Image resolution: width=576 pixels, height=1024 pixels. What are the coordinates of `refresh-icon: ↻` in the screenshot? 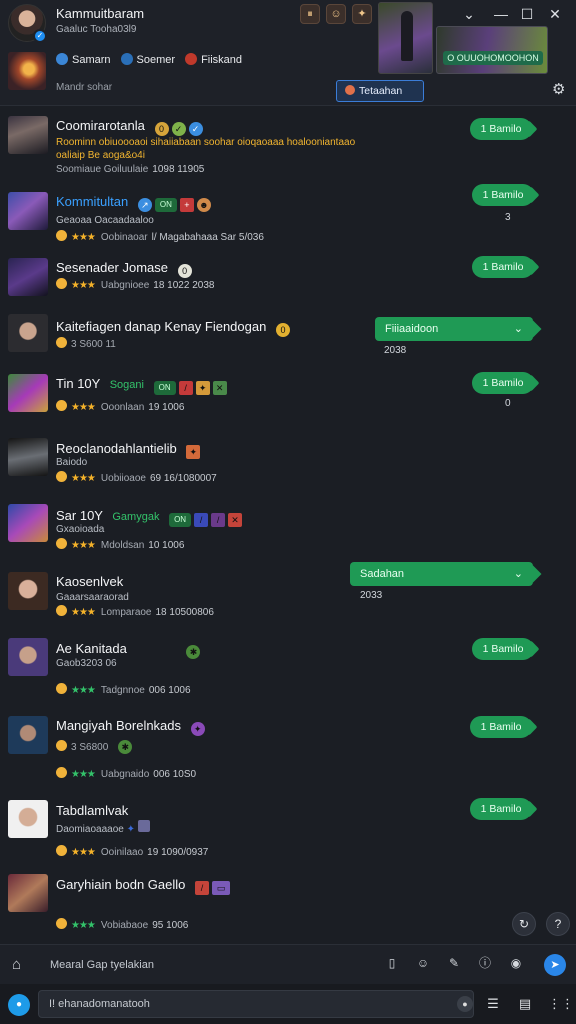 It's located at (524, 924).